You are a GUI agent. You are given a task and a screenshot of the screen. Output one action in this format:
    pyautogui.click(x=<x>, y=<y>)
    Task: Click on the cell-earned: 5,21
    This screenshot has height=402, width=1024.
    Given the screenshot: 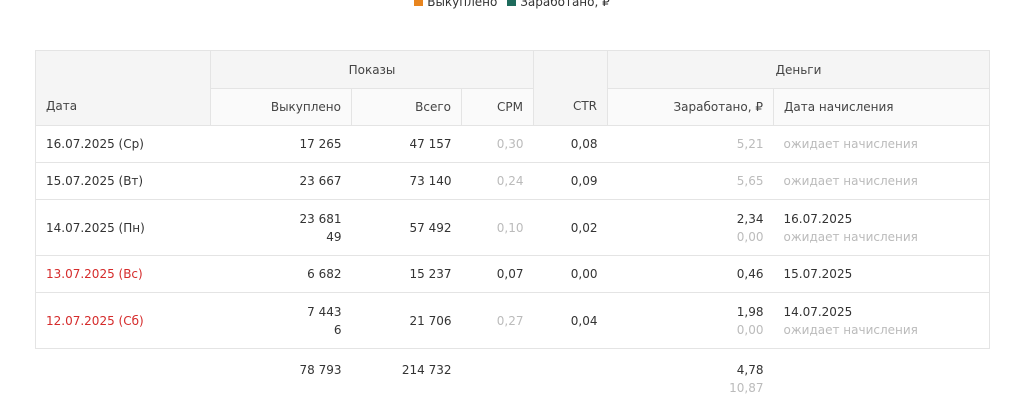 What is the action you would take?
    pyautogui.click(x=690, y=144)
    